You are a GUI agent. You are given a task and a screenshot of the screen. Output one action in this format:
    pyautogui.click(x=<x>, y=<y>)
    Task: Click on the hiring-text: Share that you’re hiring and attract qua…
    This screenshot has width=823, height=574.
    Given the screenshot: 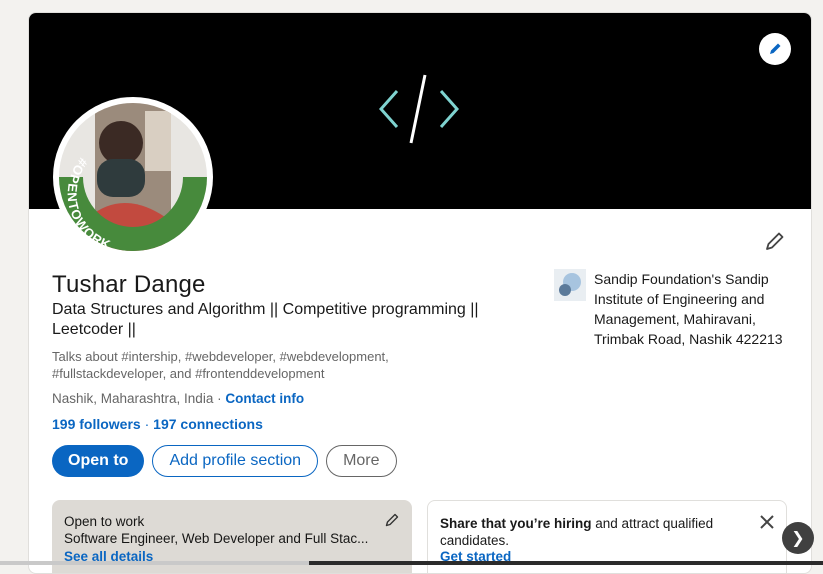 What is the action you would take?
    pyautogui.click(x=577, y=532)
    